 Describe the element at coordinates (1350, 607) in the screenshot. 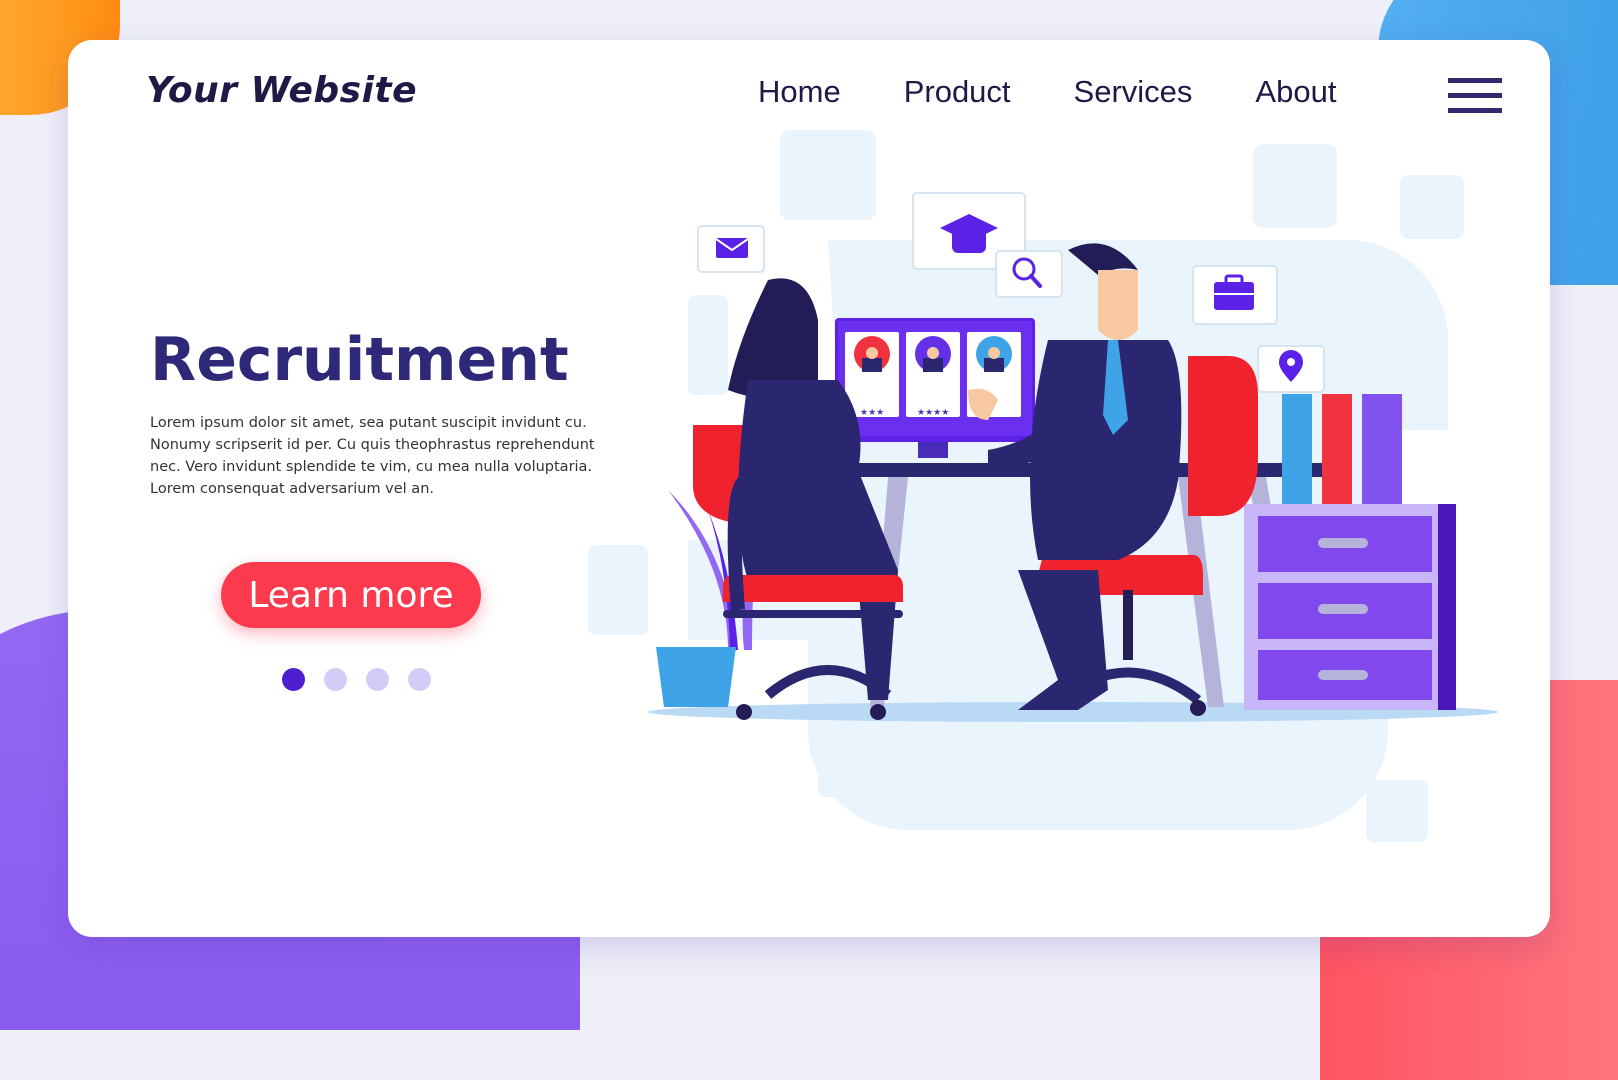

I see `file-cabinet` at that location.